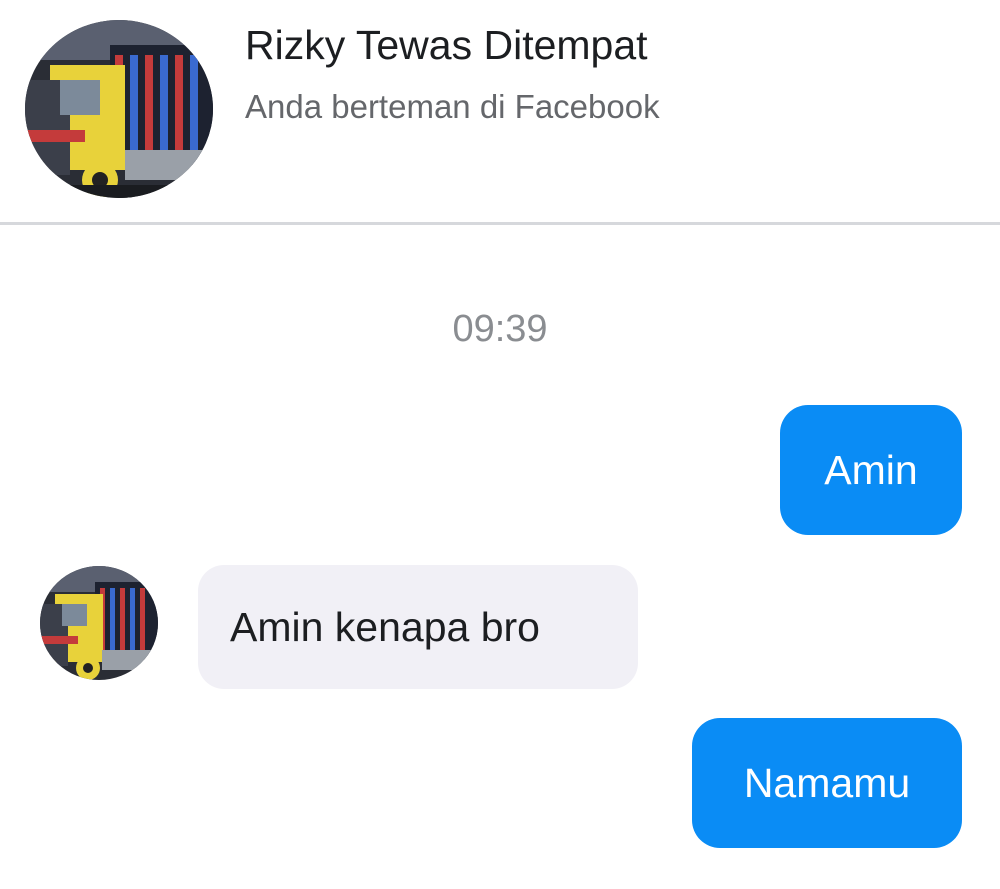 The width and height of the screenshot is (1000, 889). What do you see at coordinates (452, 106) in the screenshot?
I see `friendship-status: Anda berteman di Facebook` at bounding box center [452, 106].